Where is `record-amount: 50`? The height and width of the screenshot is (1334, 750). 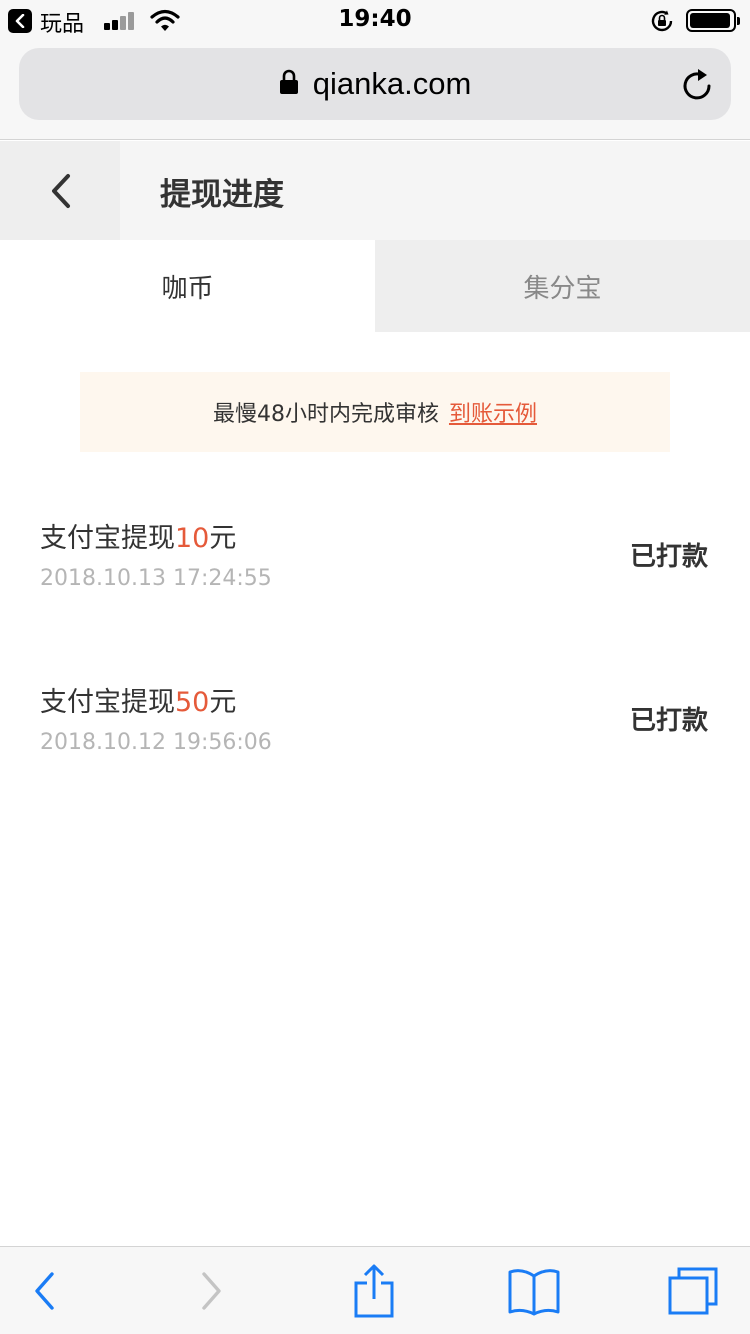 record-amount: 50 is located at coordinates (192, 702).